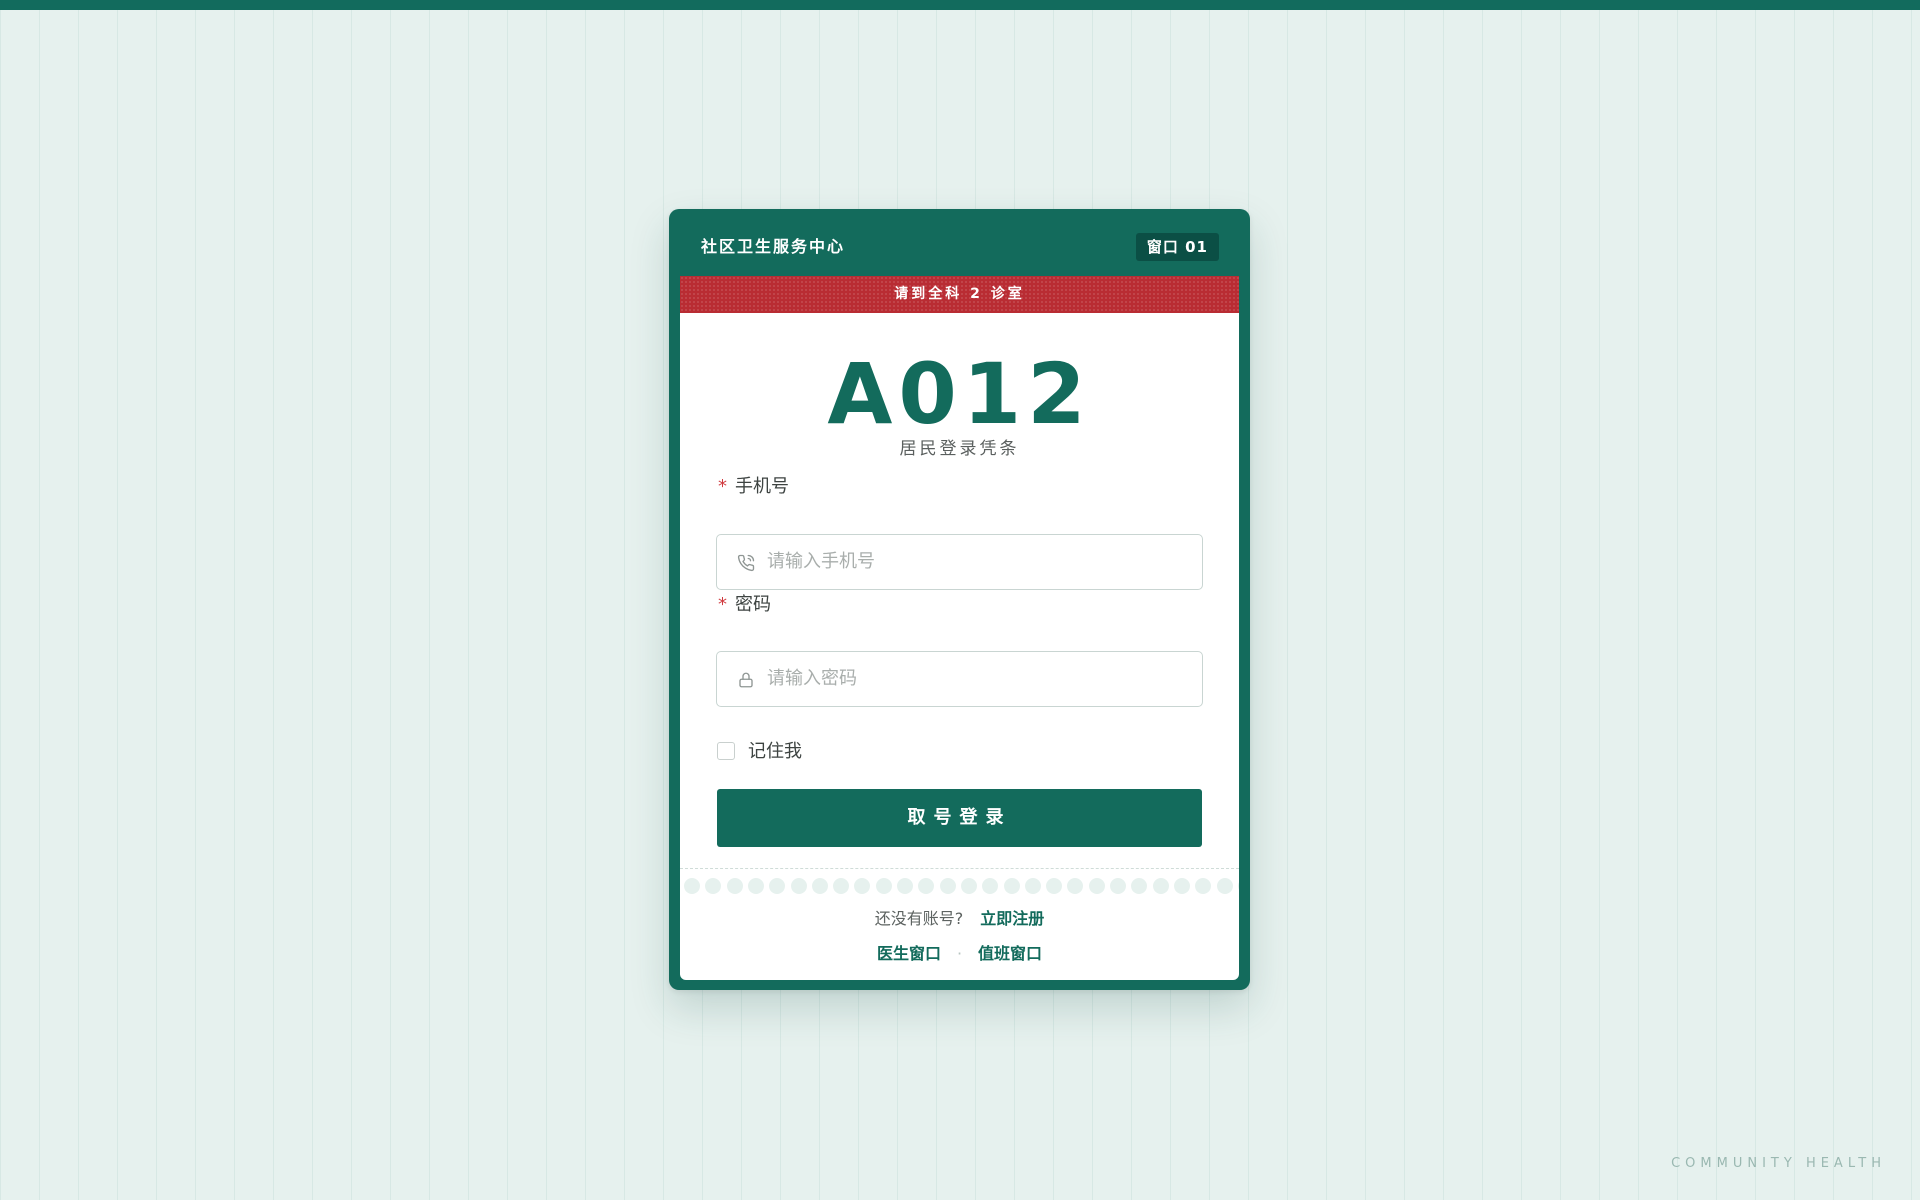  What do you see at coordinates (959, 818) in the screenshot?
I see `login-button: 取号登录` at bounding box center [959, 818].